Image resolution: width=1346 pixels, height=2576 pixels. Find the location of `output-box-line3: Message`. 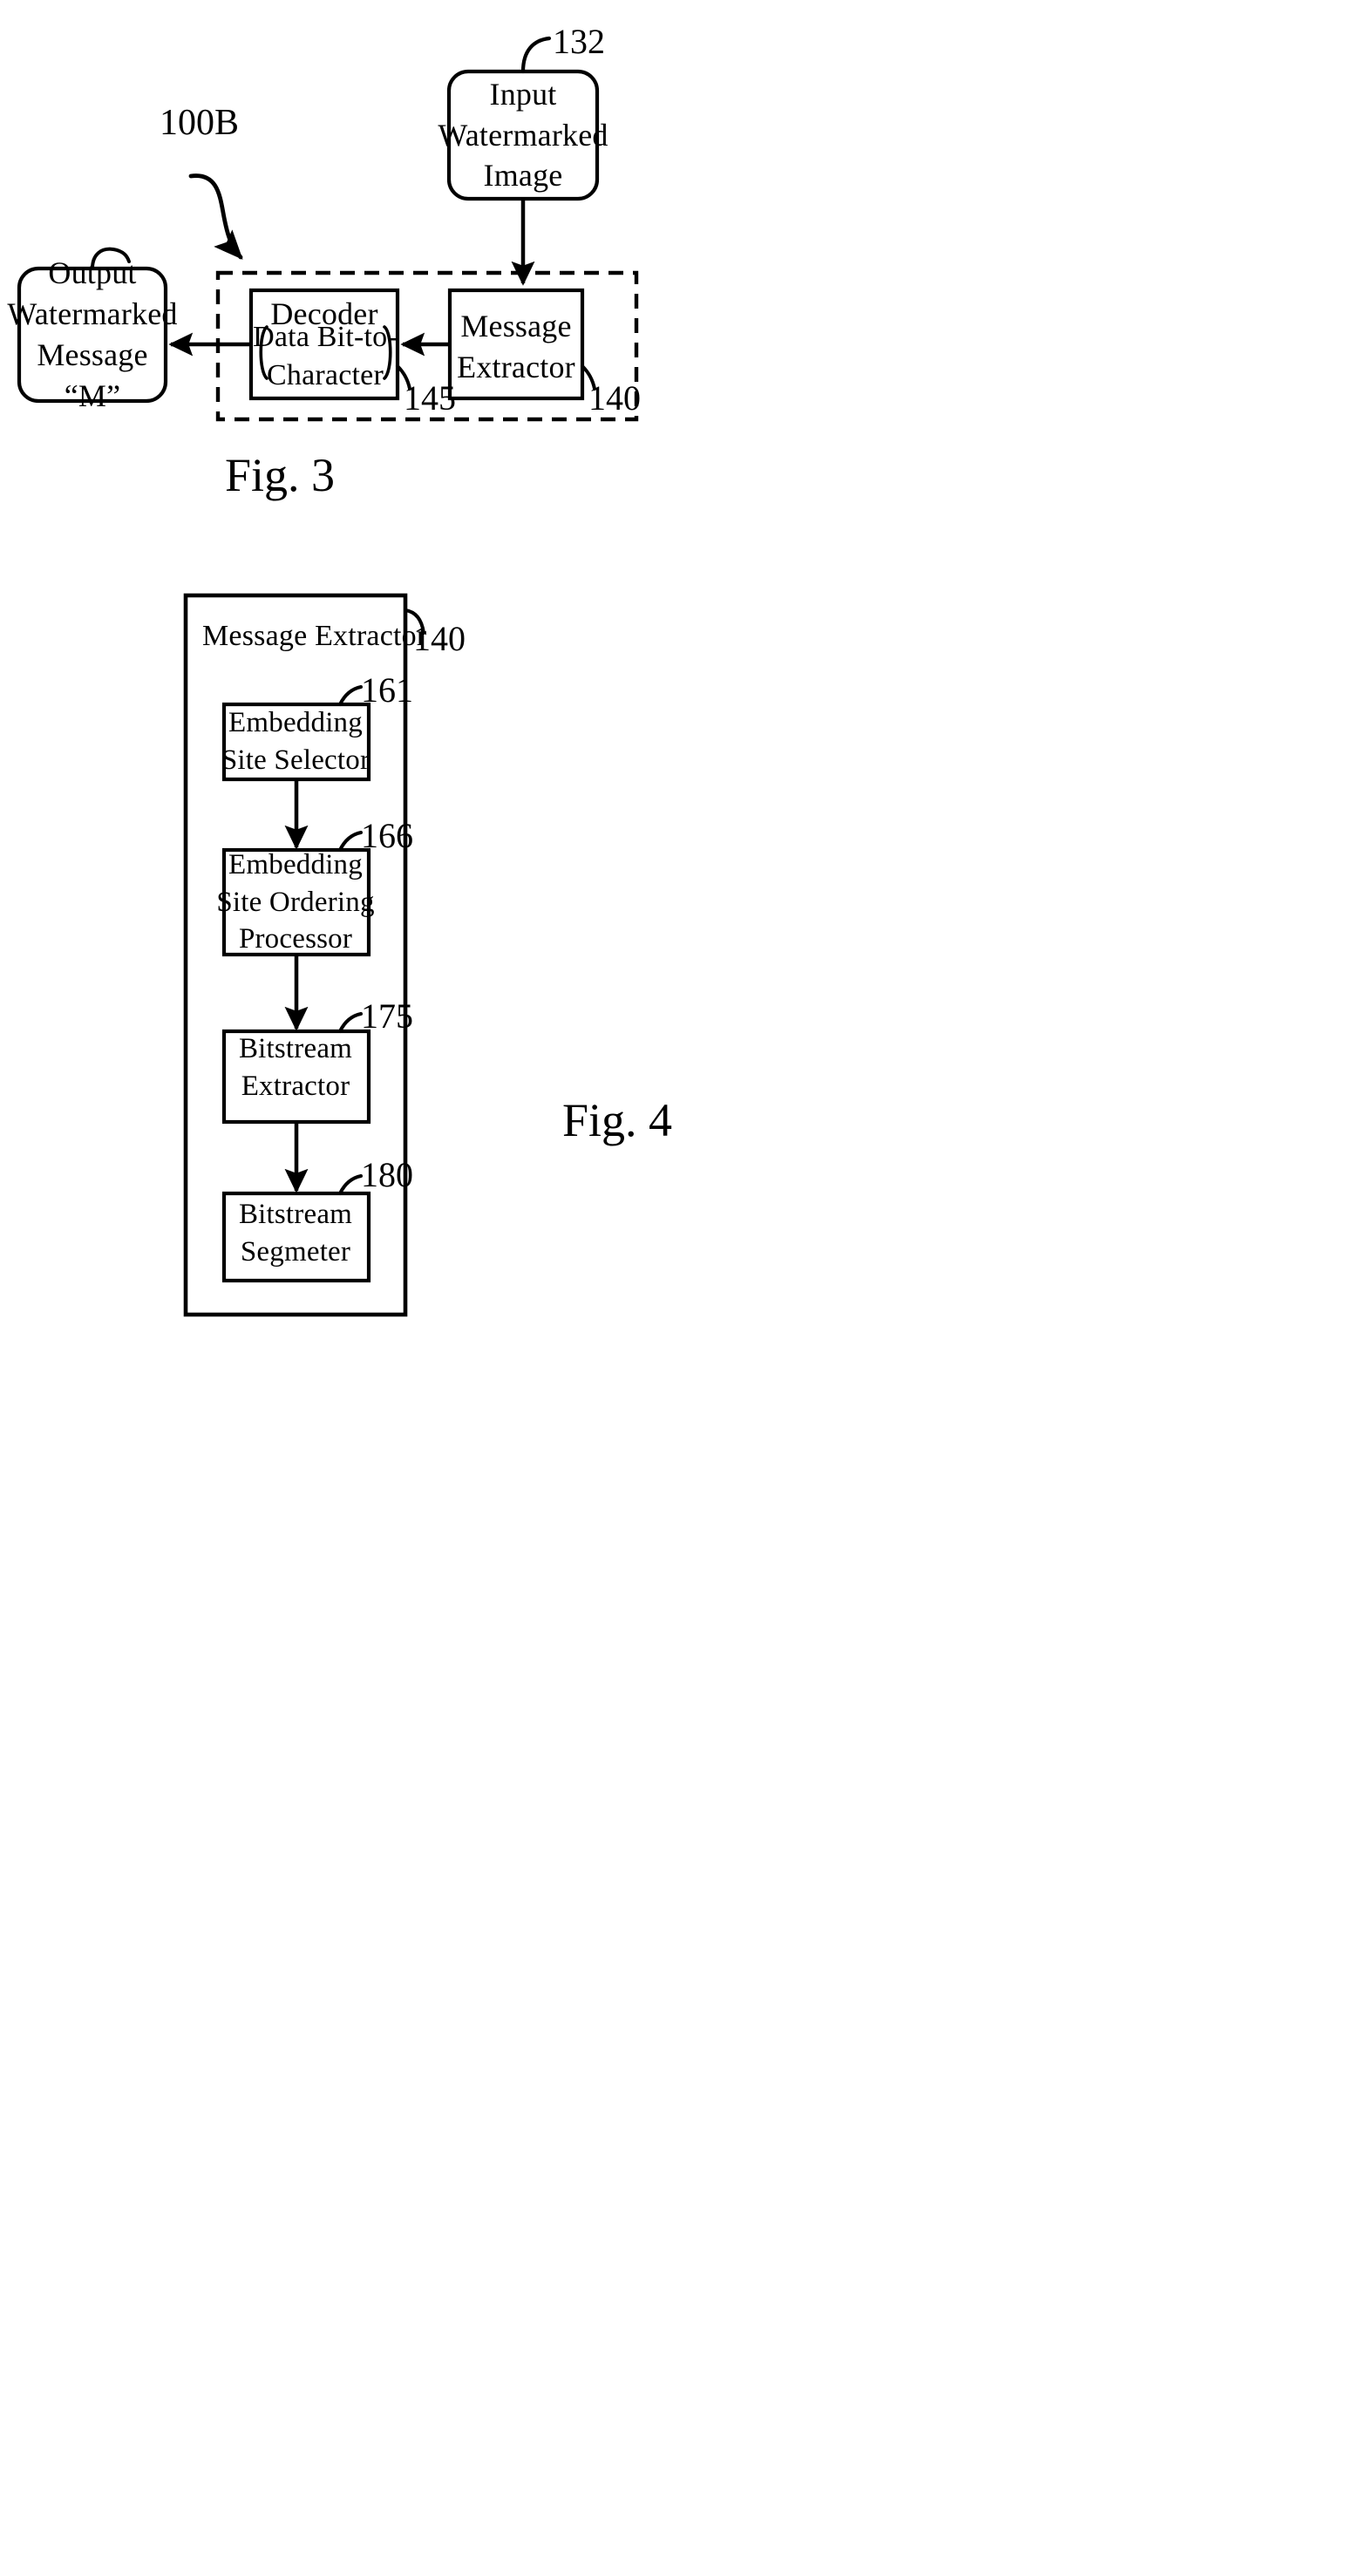

output-box-line3: Message is located at coordinates (92, 354).